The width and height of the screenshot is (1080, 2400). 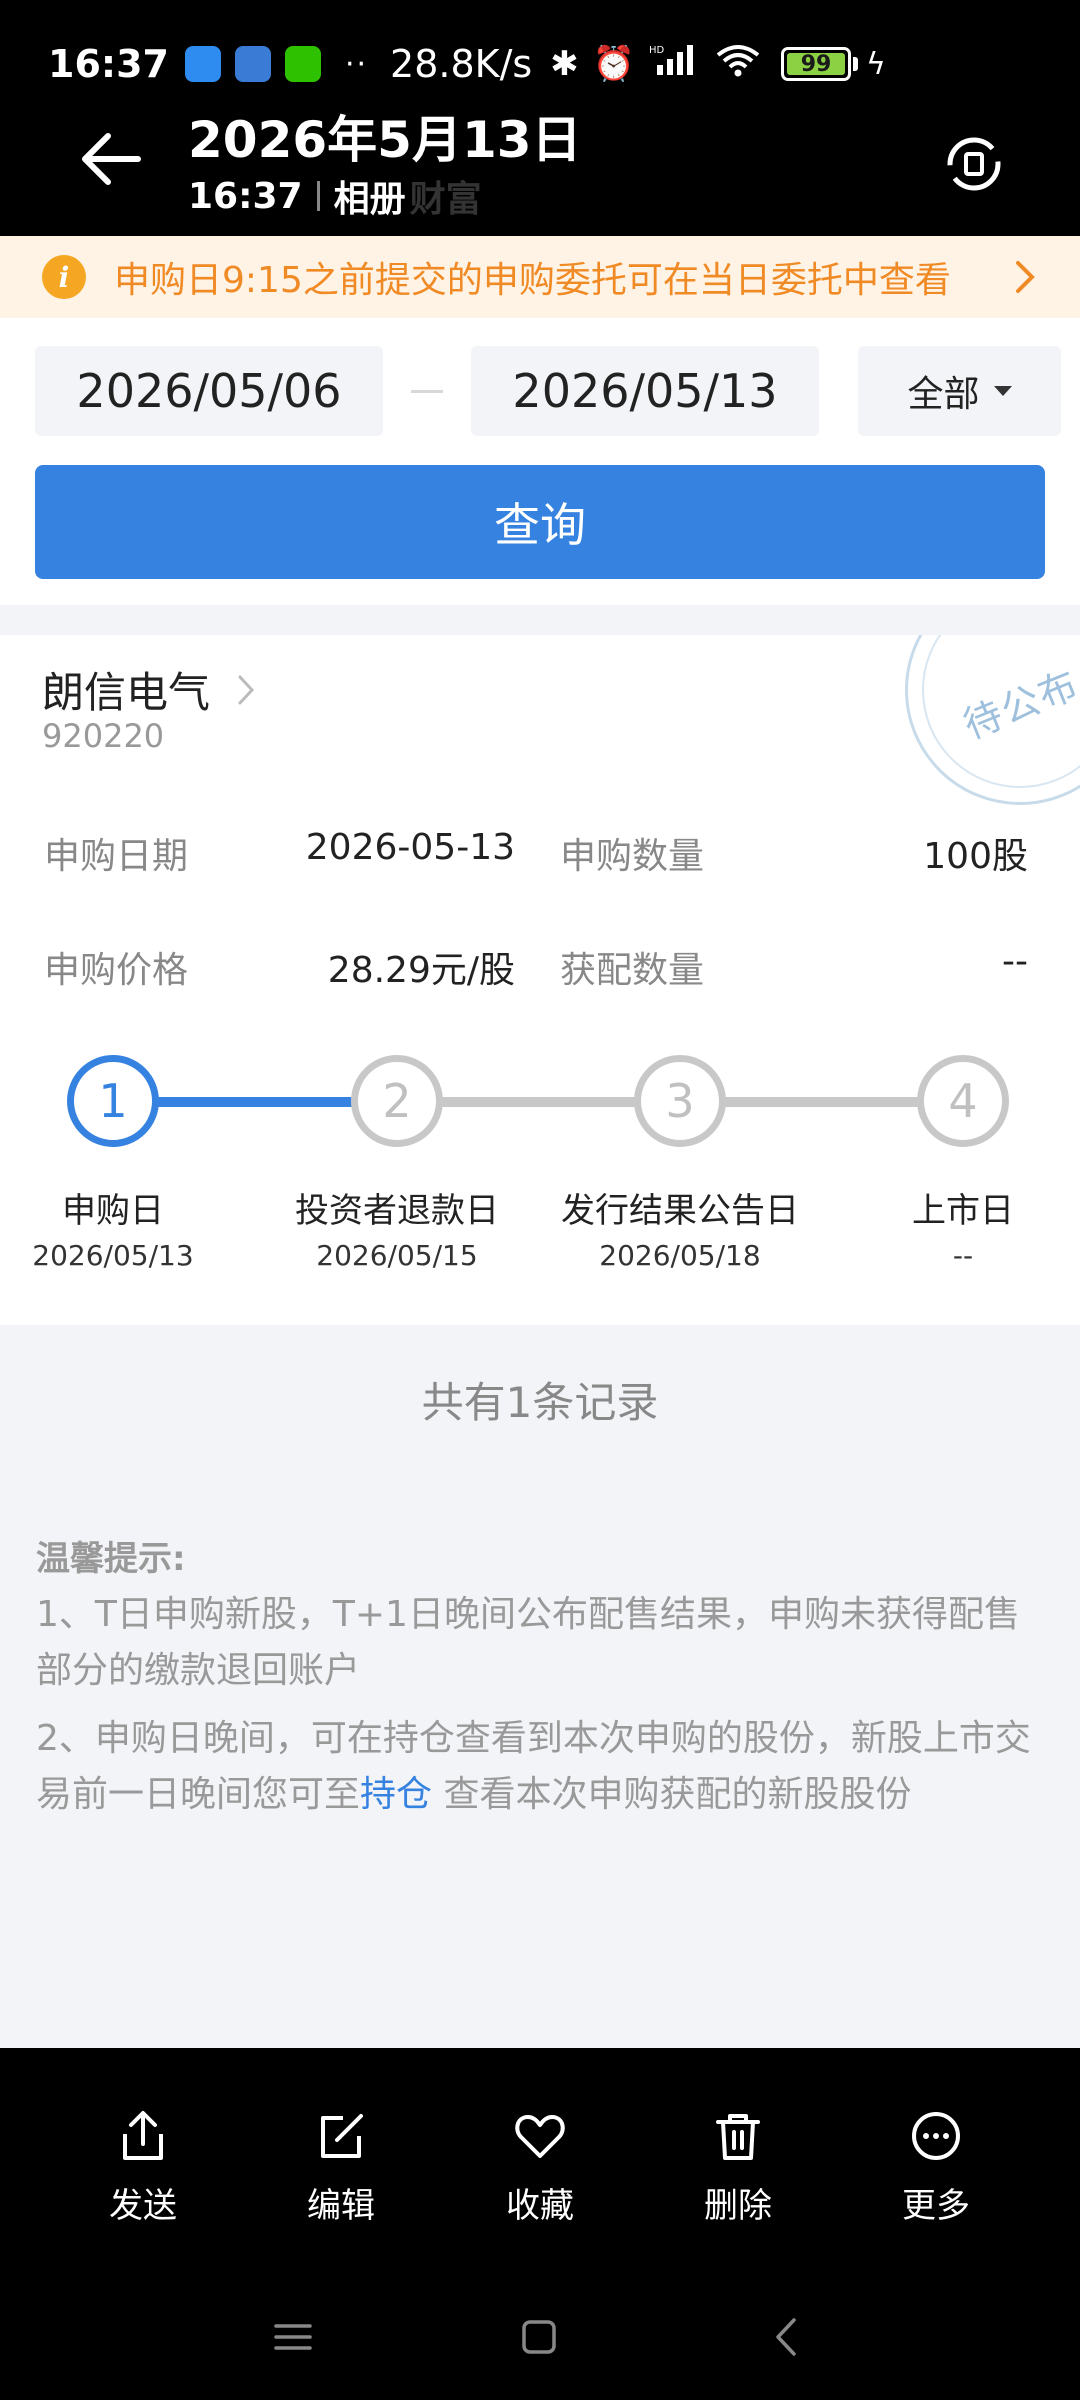 What do you see at coordinates (540, 1115) in the screenshot?
I see `progress-steps: 1 2 3 4` at bounding box center [540, 1115].